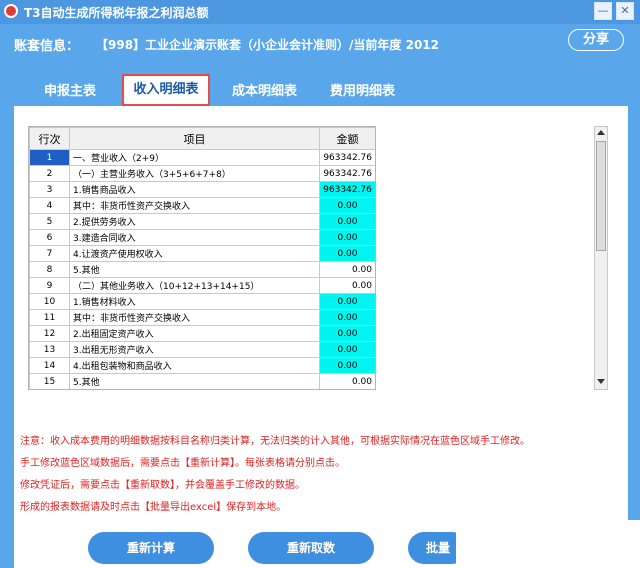 Image resolution: width=640 pixels, height=568 pixels. What do you see at coordinates (49, 157) in the screenshot?
I see `row-line-no: 1` at bounding box center [49, 157].